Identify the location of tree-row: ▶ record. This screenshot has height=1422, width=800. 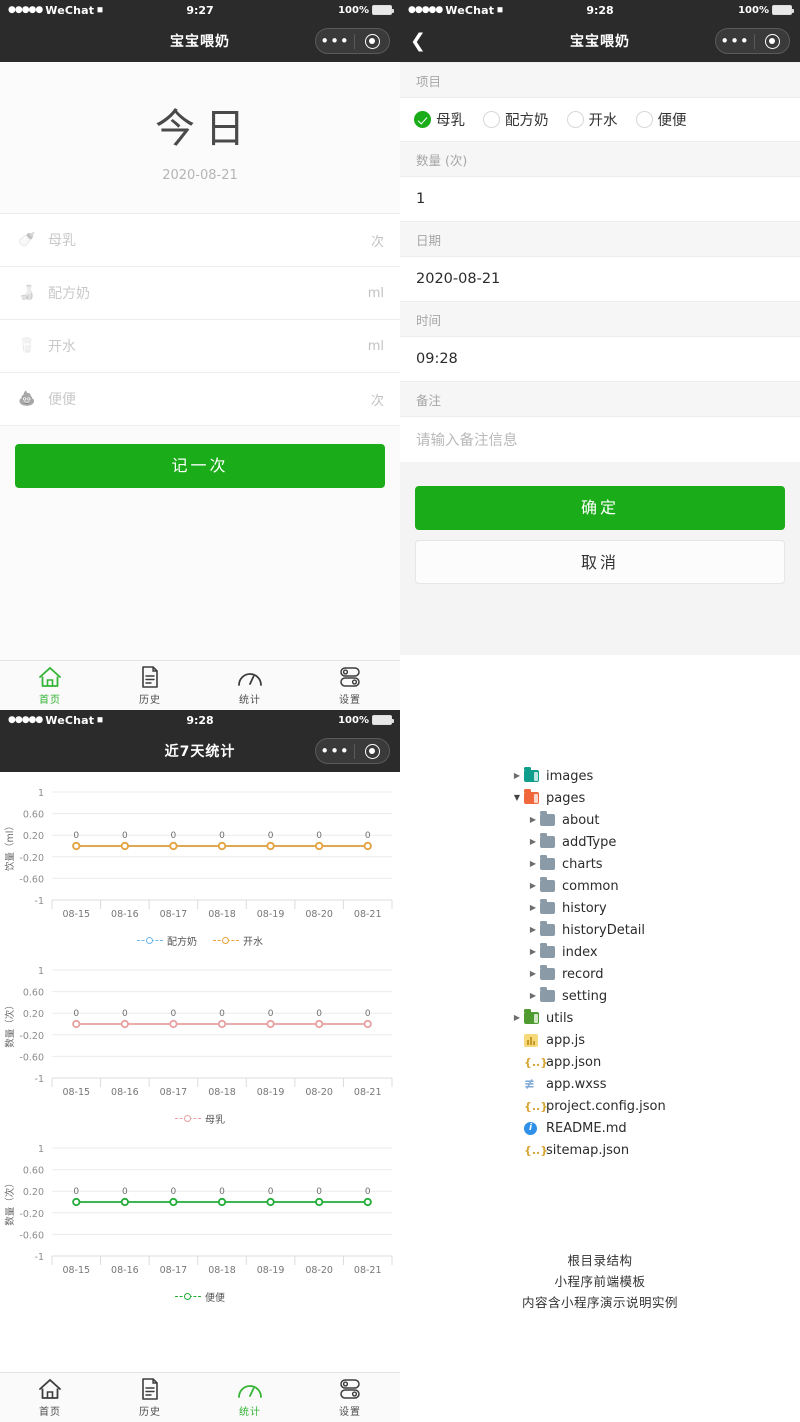
(655, 974).